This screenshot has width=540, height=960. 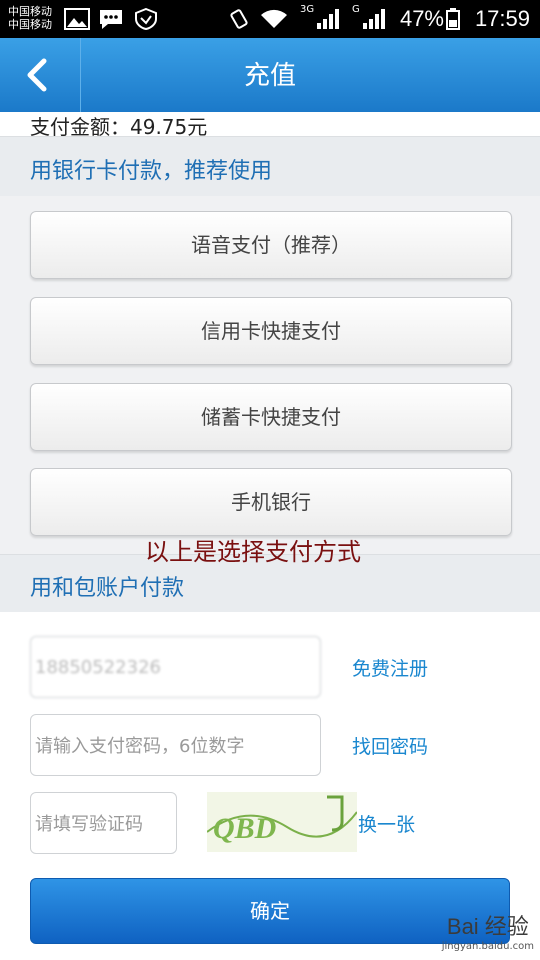 What do you see at coordinates (271, 331) in the screenshot?
I see `credit-card-pay-button: 信用卡快捷支付` at bounding box center [271, 331].